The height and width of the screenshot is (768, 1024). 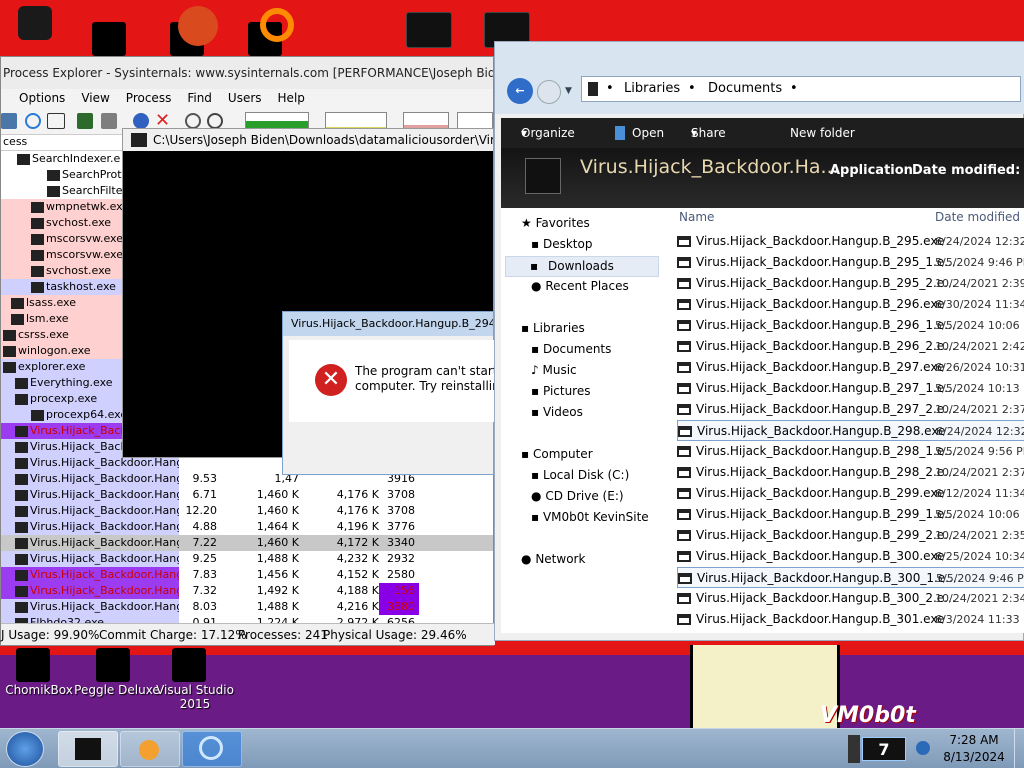 What do you see at coordinates (708, 144) in the screenshot?
I see `share-with-button: Share with ▾` at bounding box center [708, 144].